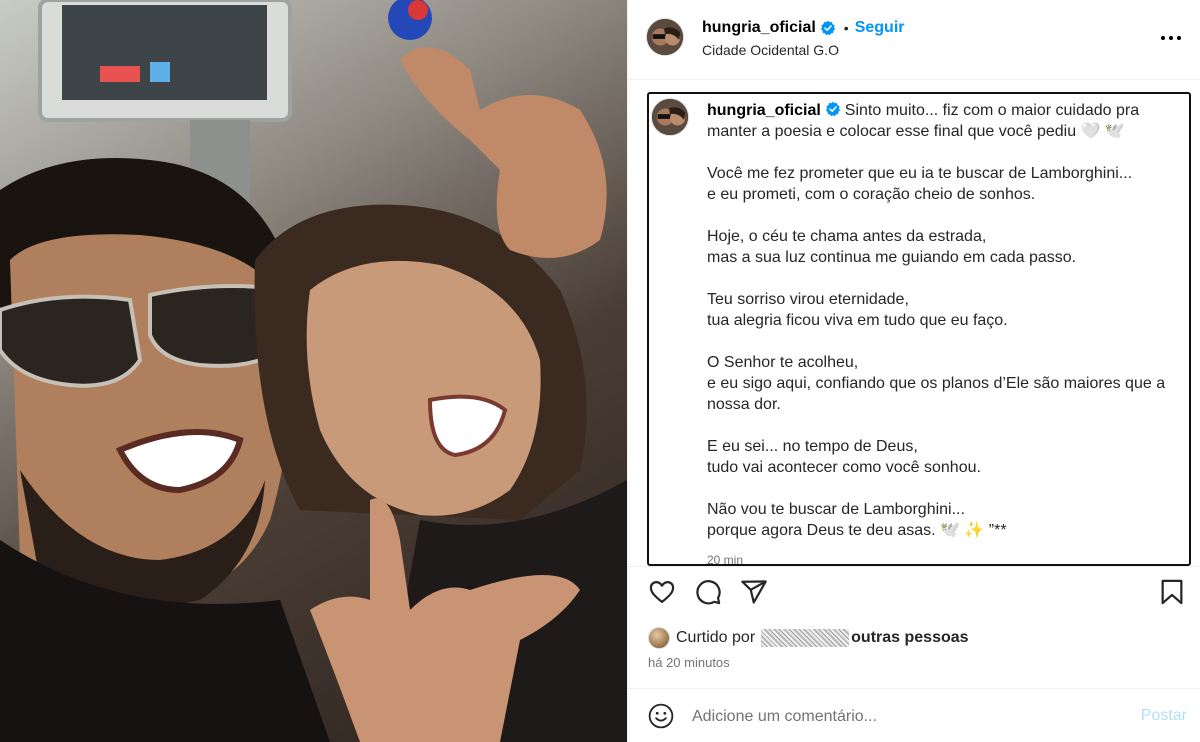  What do you see at coordinates (708, 592) in the screenshot?
I see `comment-icon` at bounding box center [708, 592].